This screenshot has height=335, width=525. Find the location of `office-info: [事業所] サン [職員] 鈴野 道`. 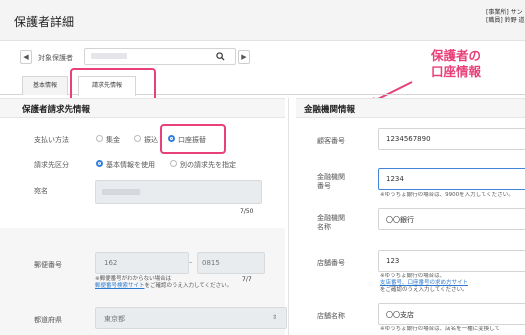

office-info: [事業所] サン [職員] 鈴野 道 is located at coordinates (505, 17).